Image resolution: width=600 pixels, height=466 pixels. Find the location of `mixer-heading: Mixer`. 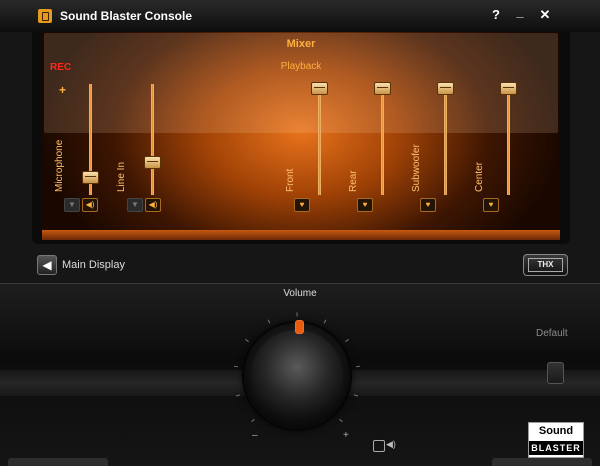

mixer-heading: Mixer is located at coordinates (301, 44).